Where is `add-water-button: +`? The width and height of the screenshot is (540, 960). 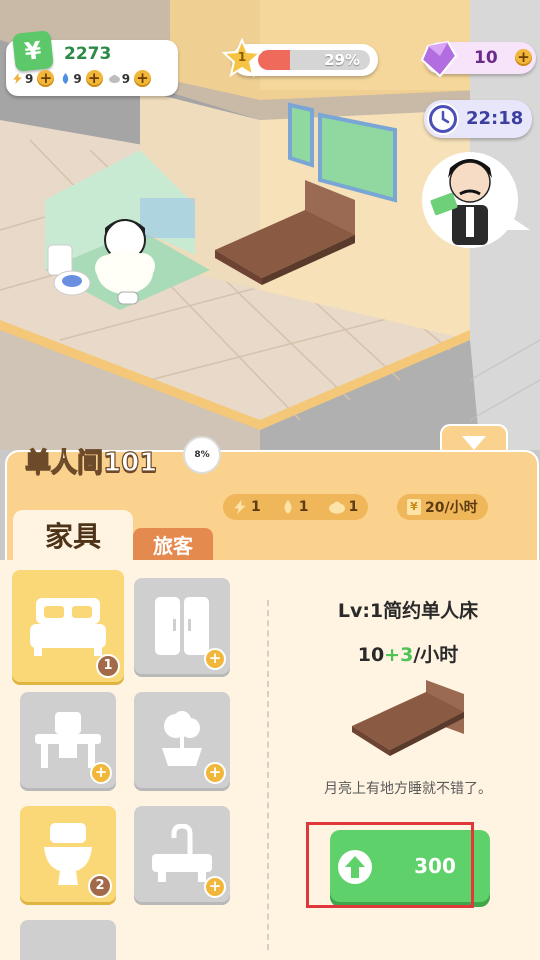
add-water-button: + is located at coordinates (94, 78).